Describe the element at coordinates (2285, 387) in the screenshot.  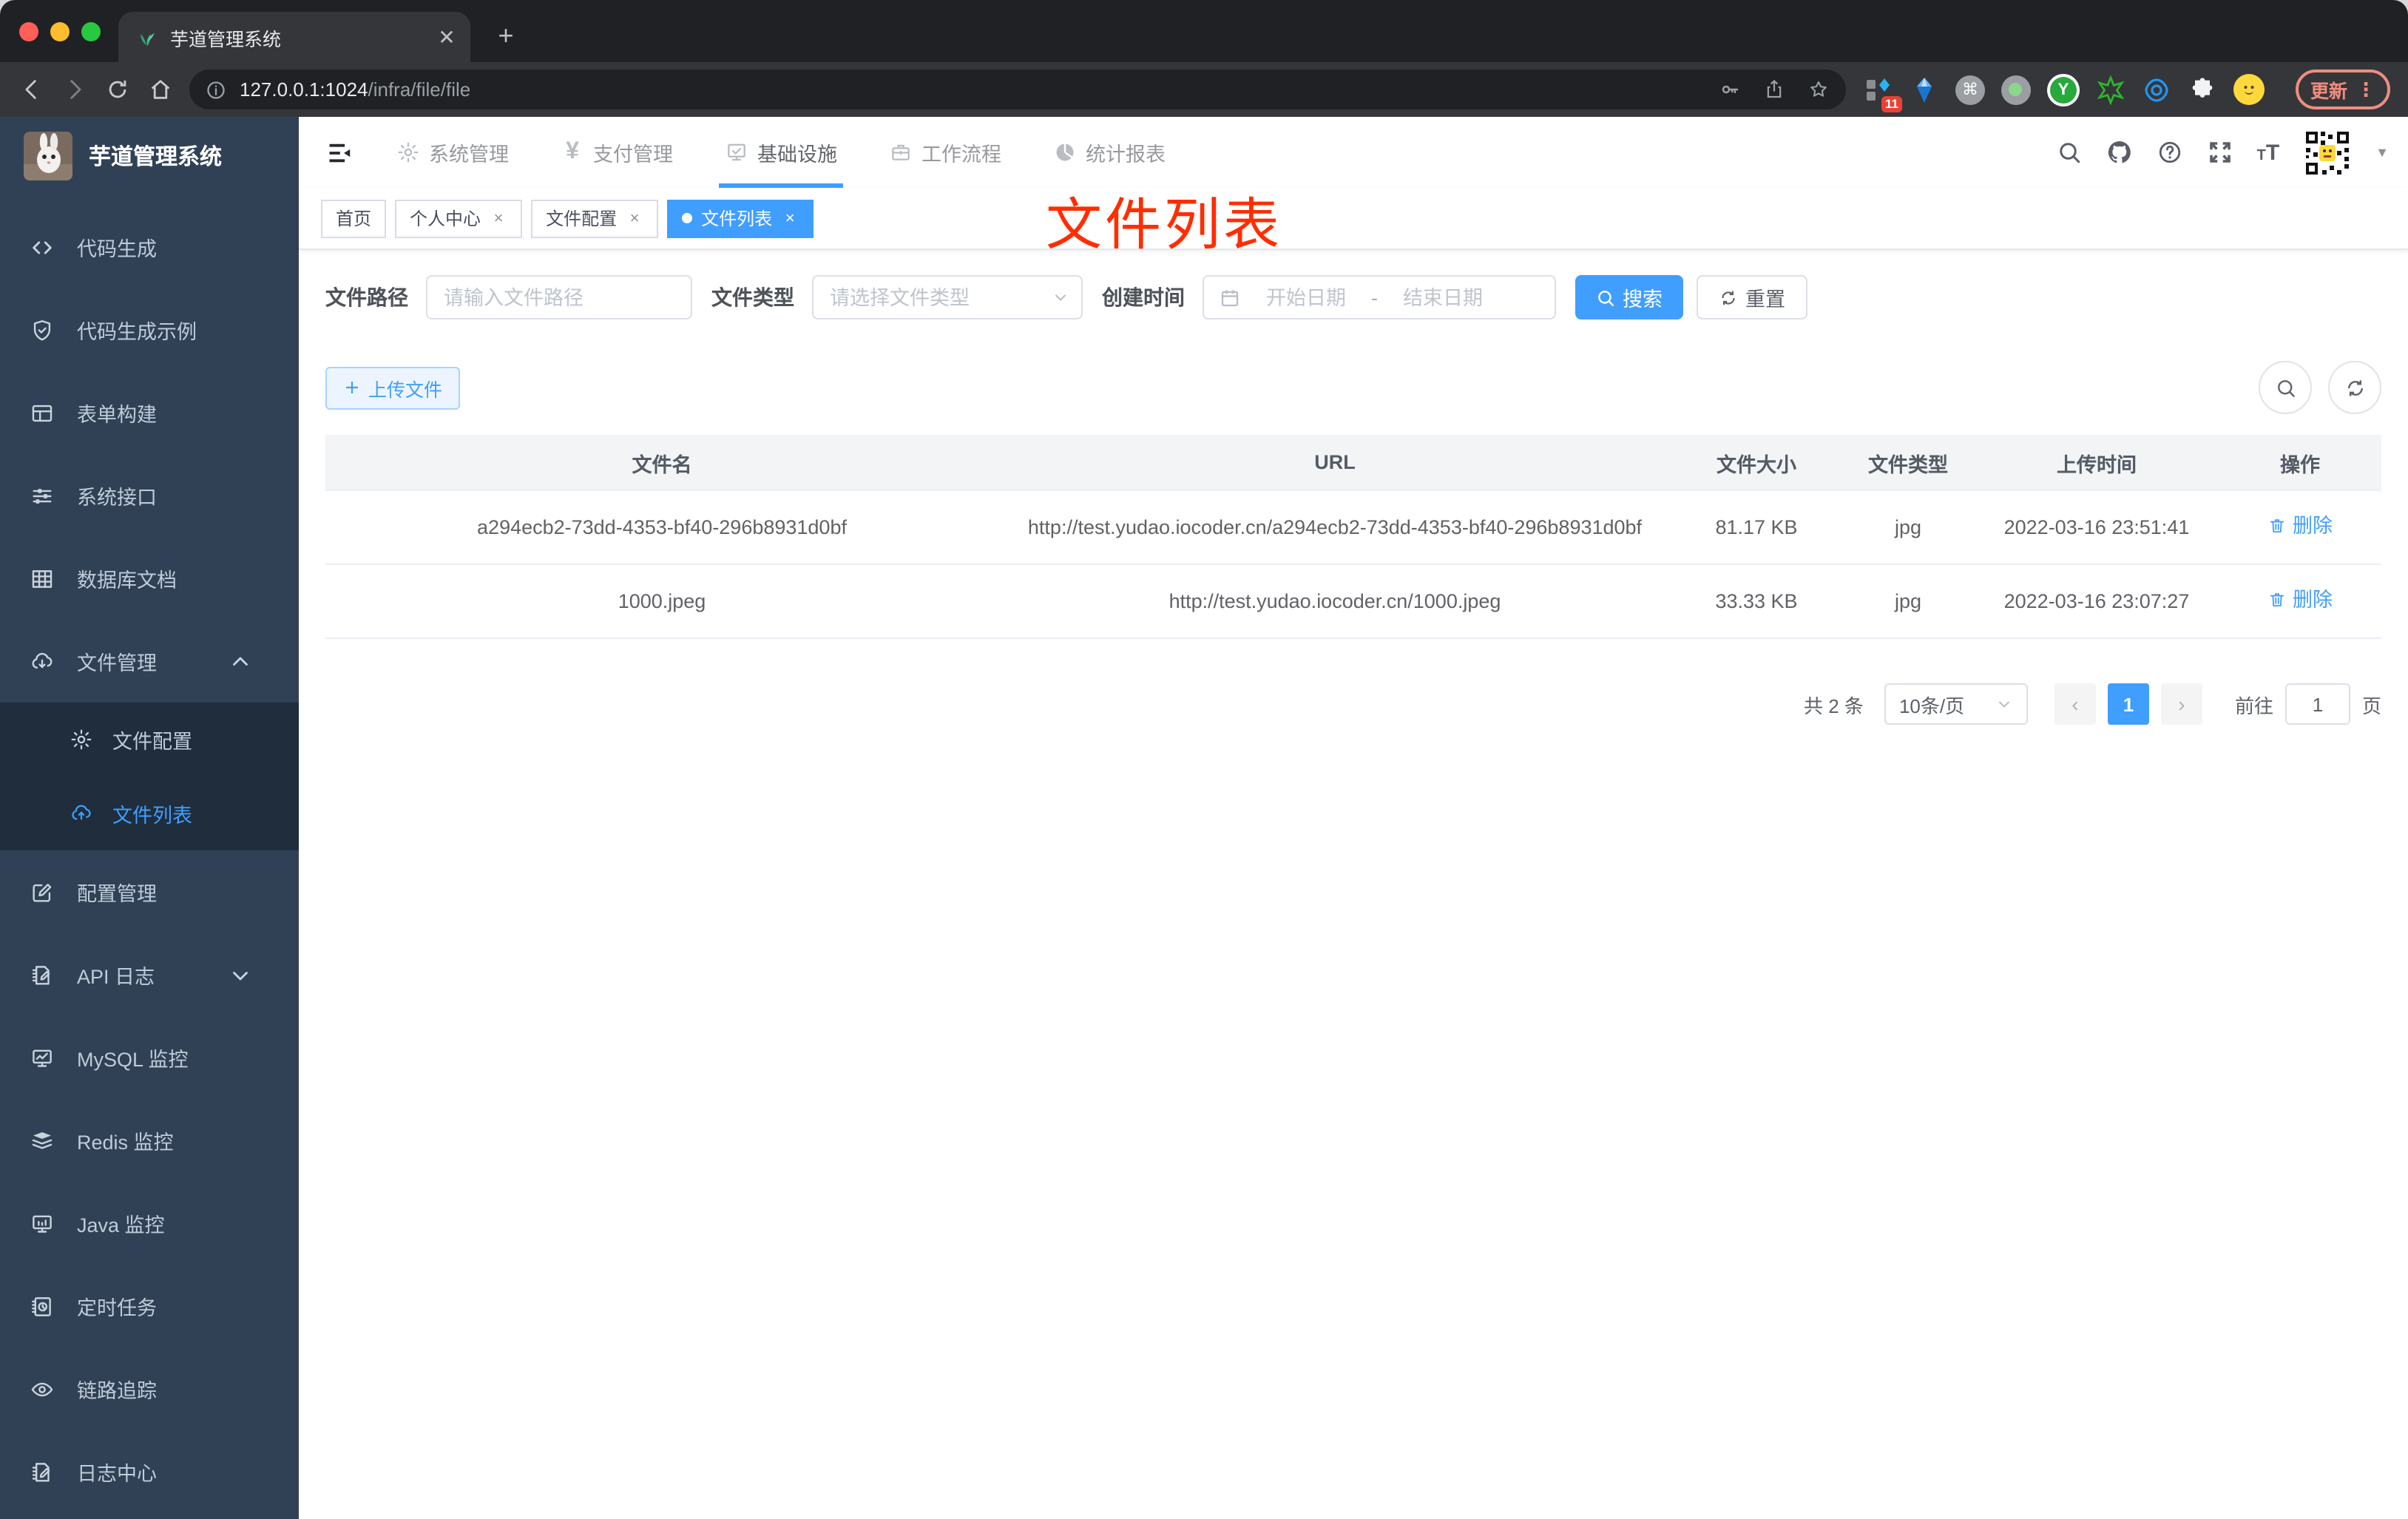
I see `toggle-search-button` at that location.